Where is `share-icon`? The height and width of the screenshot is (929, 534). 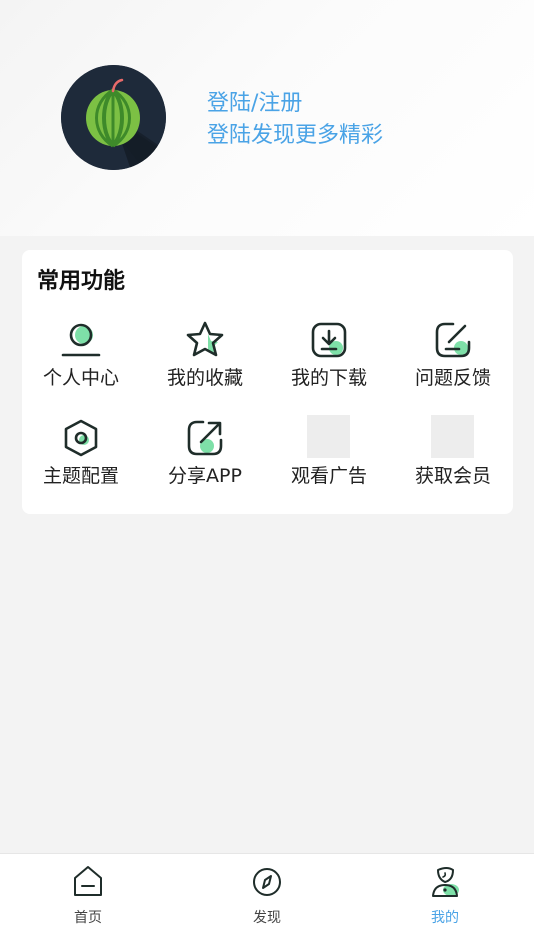
share-icon is located at coordinates (205, 438).